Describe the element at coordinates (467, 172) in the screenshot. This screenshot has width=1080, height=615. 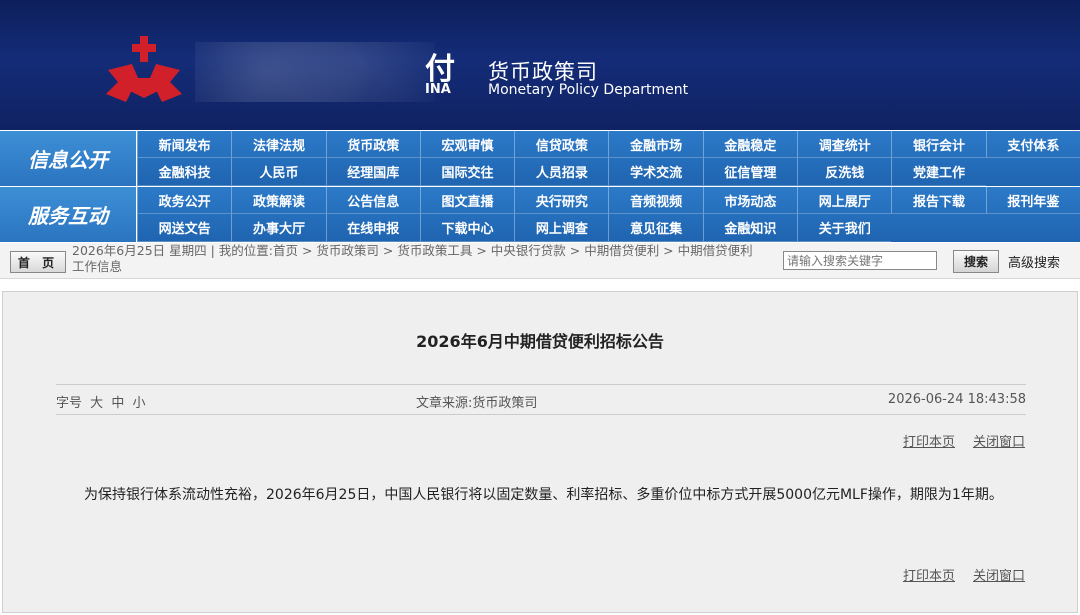
I see `nav-item: 国际交往` at that location.